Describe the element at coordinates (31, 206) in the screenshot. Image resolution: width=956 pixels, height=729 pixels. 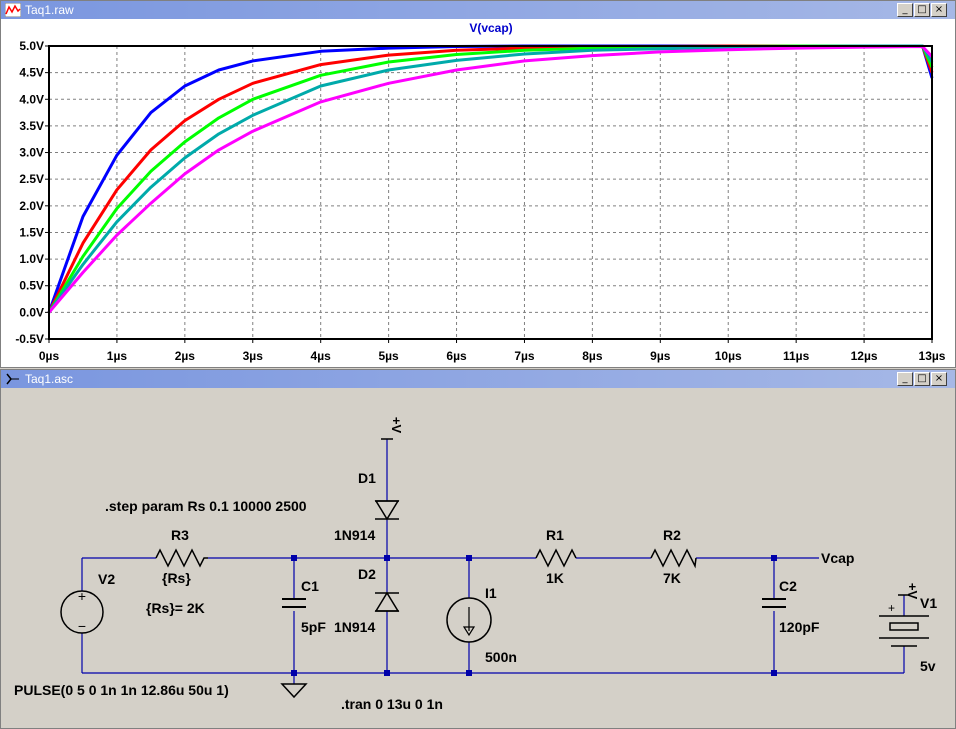
I see `y-tick-label: 2.0V` at that location.